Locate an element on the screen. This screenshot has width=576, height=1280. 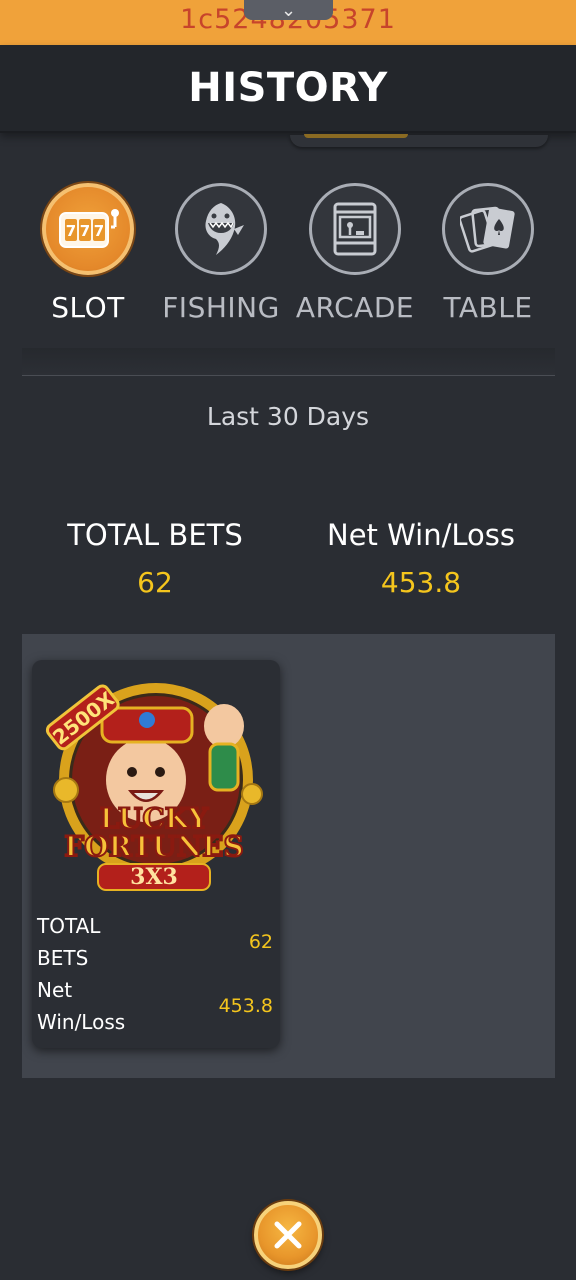
summary-totals: TOTAL BETS 62 Net Win/Loss 453.8 is located at coordinates (288, 563).